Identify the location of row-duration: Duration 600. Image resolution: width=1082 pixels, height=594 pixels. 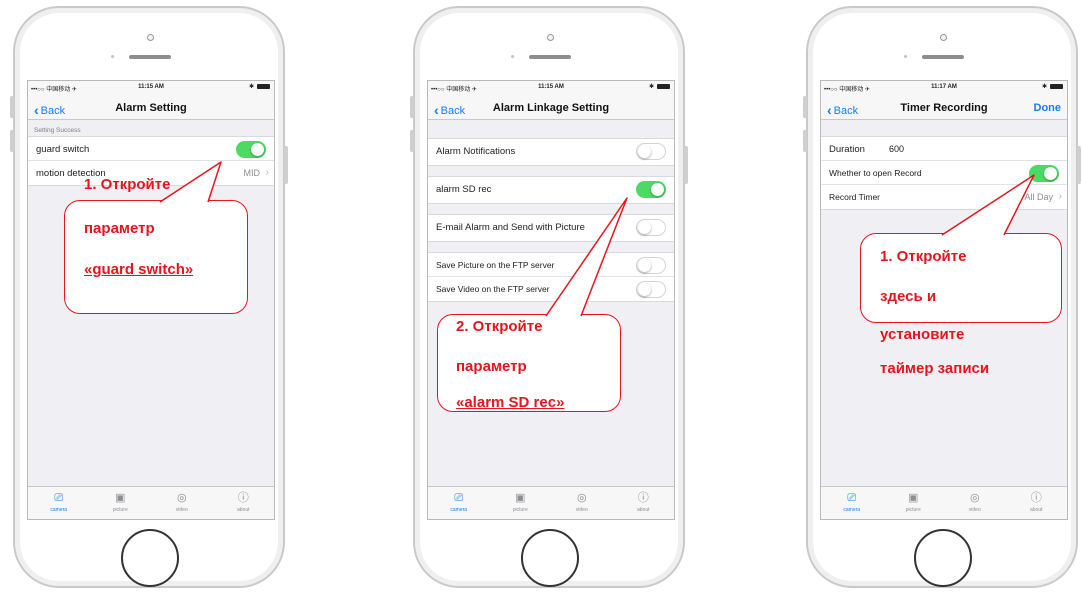
(944, 149).